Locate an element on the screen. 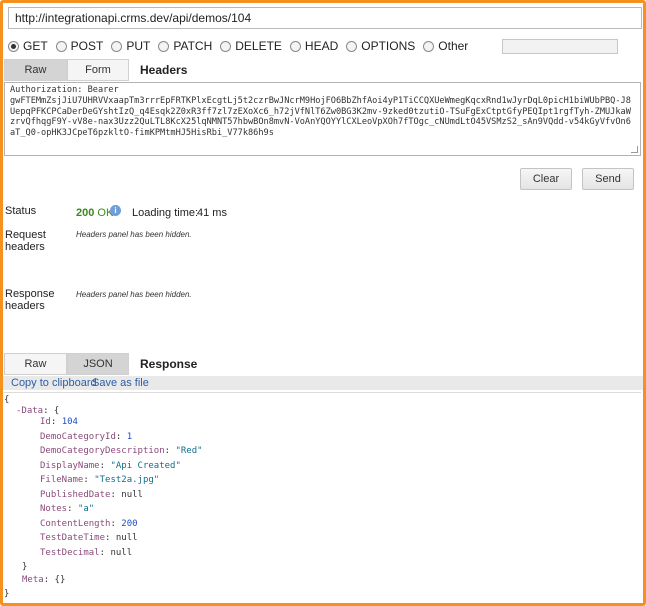 This screenshot has height=606, width=646. json-close-brace: } is located at coordinates (7, 594).